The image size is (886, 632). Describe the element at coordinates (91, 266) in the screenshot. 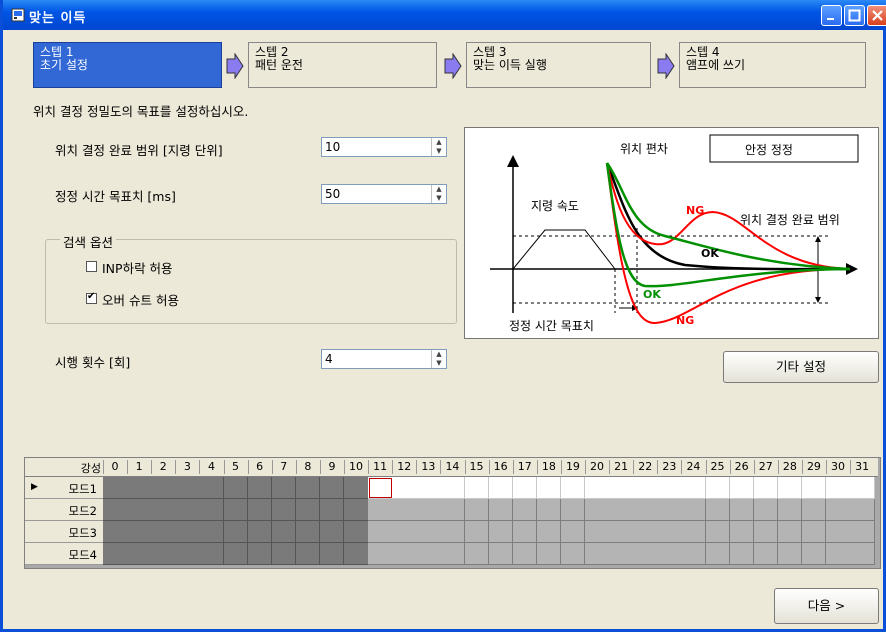

I see `inp-drop-checkbox` at that location.